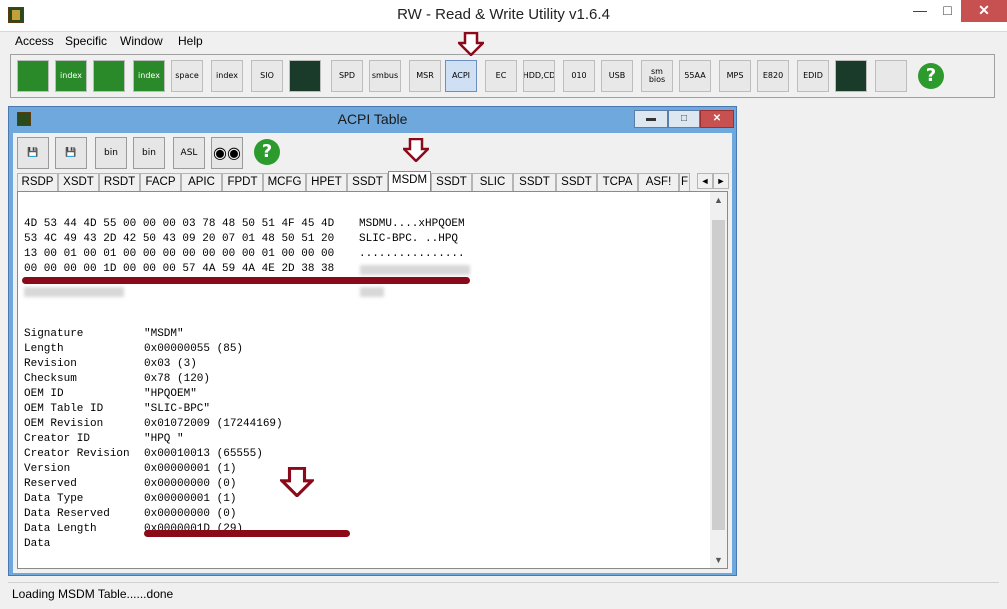  What do you see at coordinates (658, 182) in the screenshot?
I see `tab-asf: ASF!` at bounding box center [658, 182].